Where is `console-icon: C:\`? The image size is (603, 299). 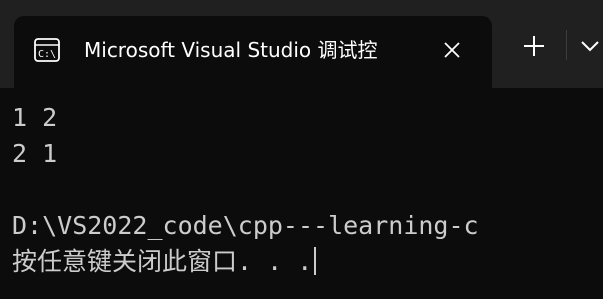
console-icon: C:\ is located at coordinates (47, 50).